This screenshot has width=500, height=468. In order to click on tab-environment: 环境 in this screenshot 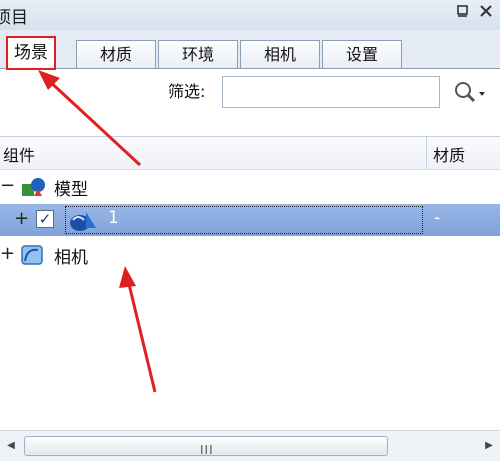, I will do `click(198, 54)`.